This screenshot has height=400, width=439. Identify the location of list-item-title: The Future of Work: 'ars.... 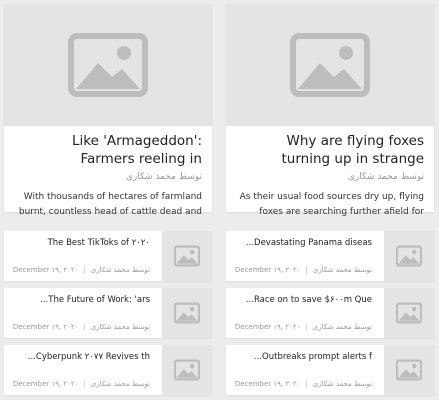
(80, 300).